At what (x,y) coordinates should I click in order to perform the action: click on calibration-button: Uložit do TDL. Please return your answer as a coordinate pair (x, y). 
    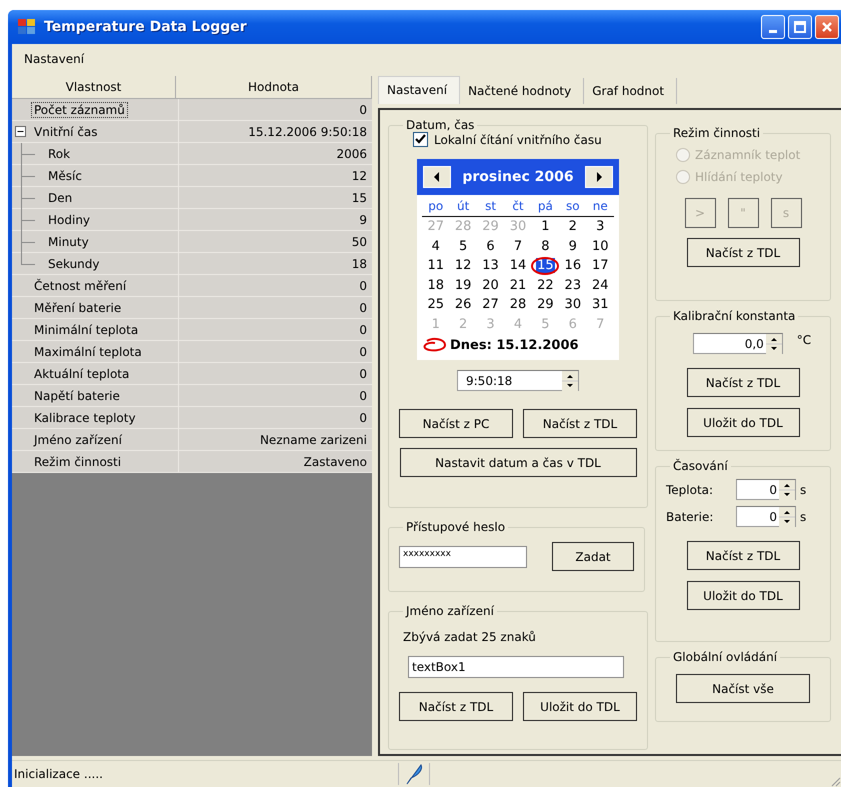
    Looking at the image, I should click on (743, 422).